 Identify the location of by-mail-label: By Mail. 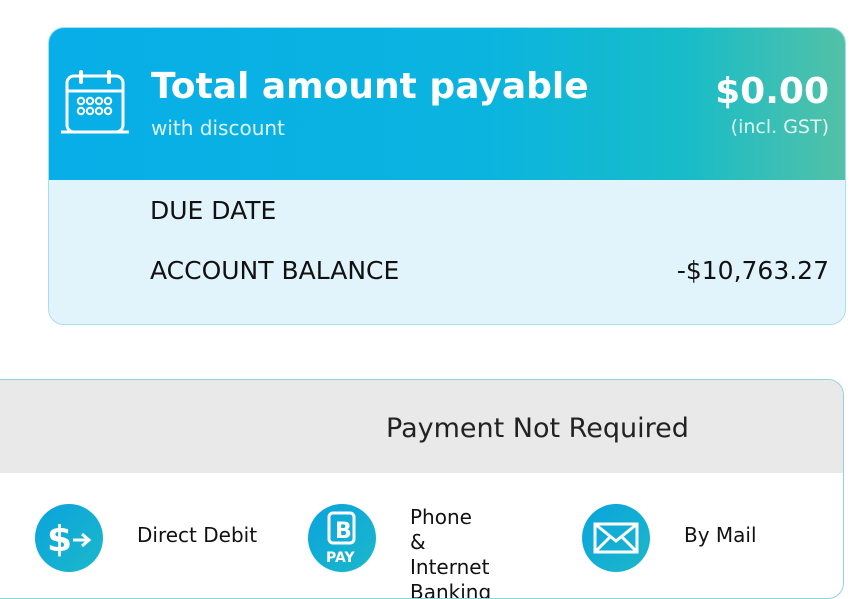
(720, 535).